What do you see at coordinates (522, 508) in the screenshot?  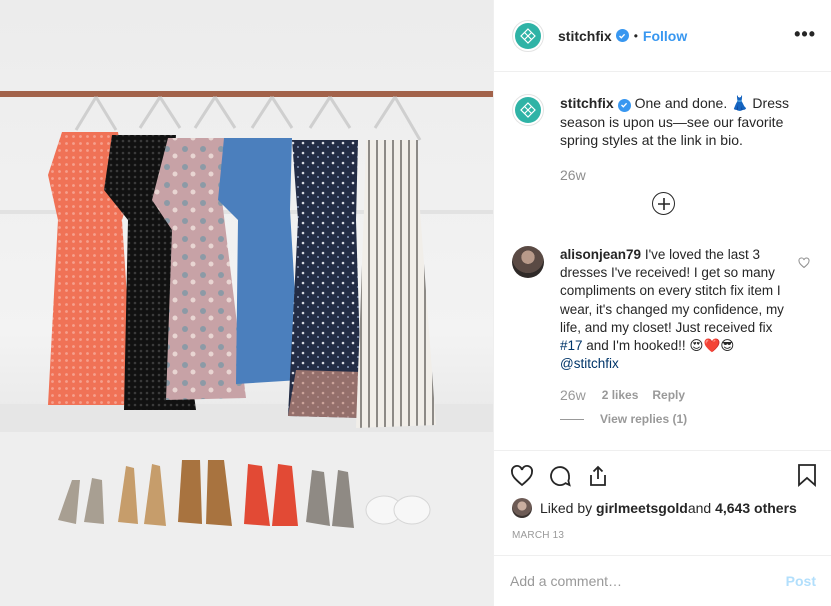 I see `liker-avatar` at bounding box center [522, 508].